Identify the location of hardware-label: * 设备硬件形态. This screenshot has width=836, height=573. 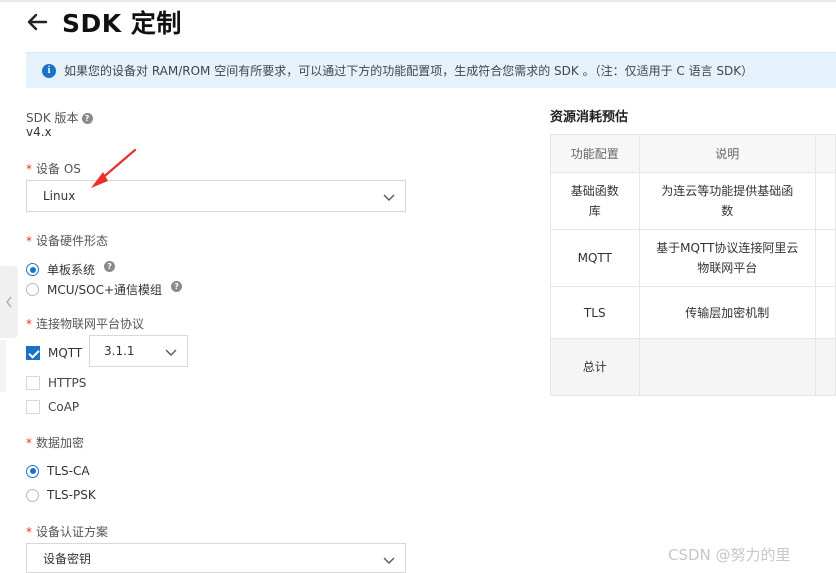
(67, 241).